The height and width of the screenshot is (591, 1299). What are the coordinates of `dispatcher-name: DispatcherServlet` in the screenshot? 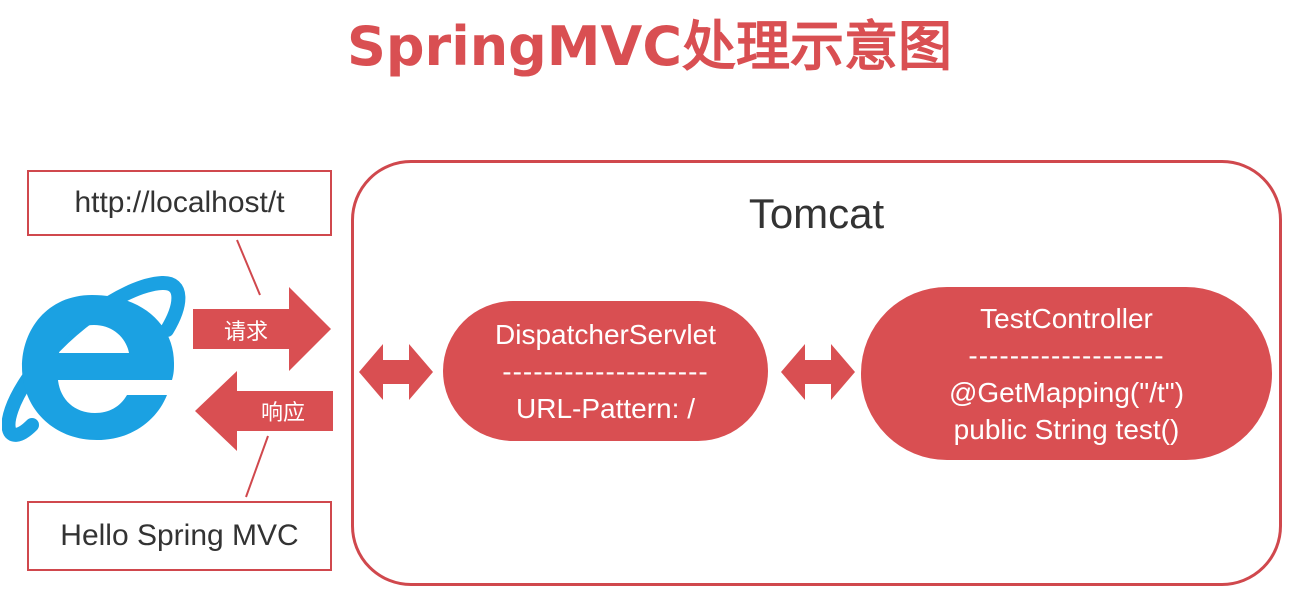 It's located at (605, 334).